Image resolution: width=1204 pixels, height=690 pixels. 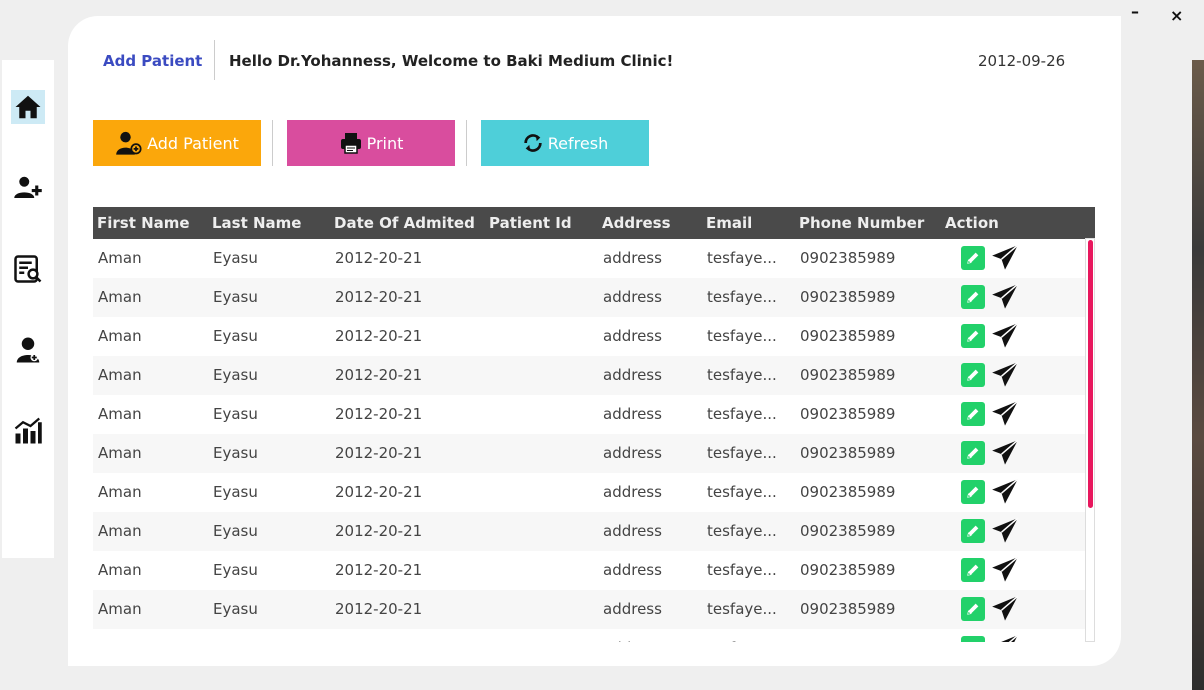 I want to click on column-header: Date Of Admited, so click(x=404, y=223).